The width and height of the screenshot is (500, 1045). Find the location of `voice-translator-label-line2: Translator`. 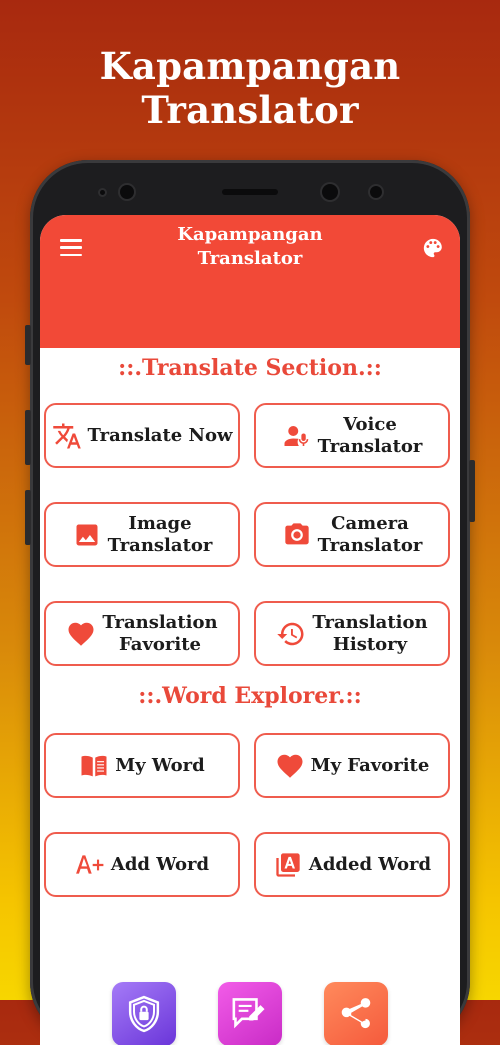

voice-translator-label-line2: Translator is located at coordinates (370, 446).